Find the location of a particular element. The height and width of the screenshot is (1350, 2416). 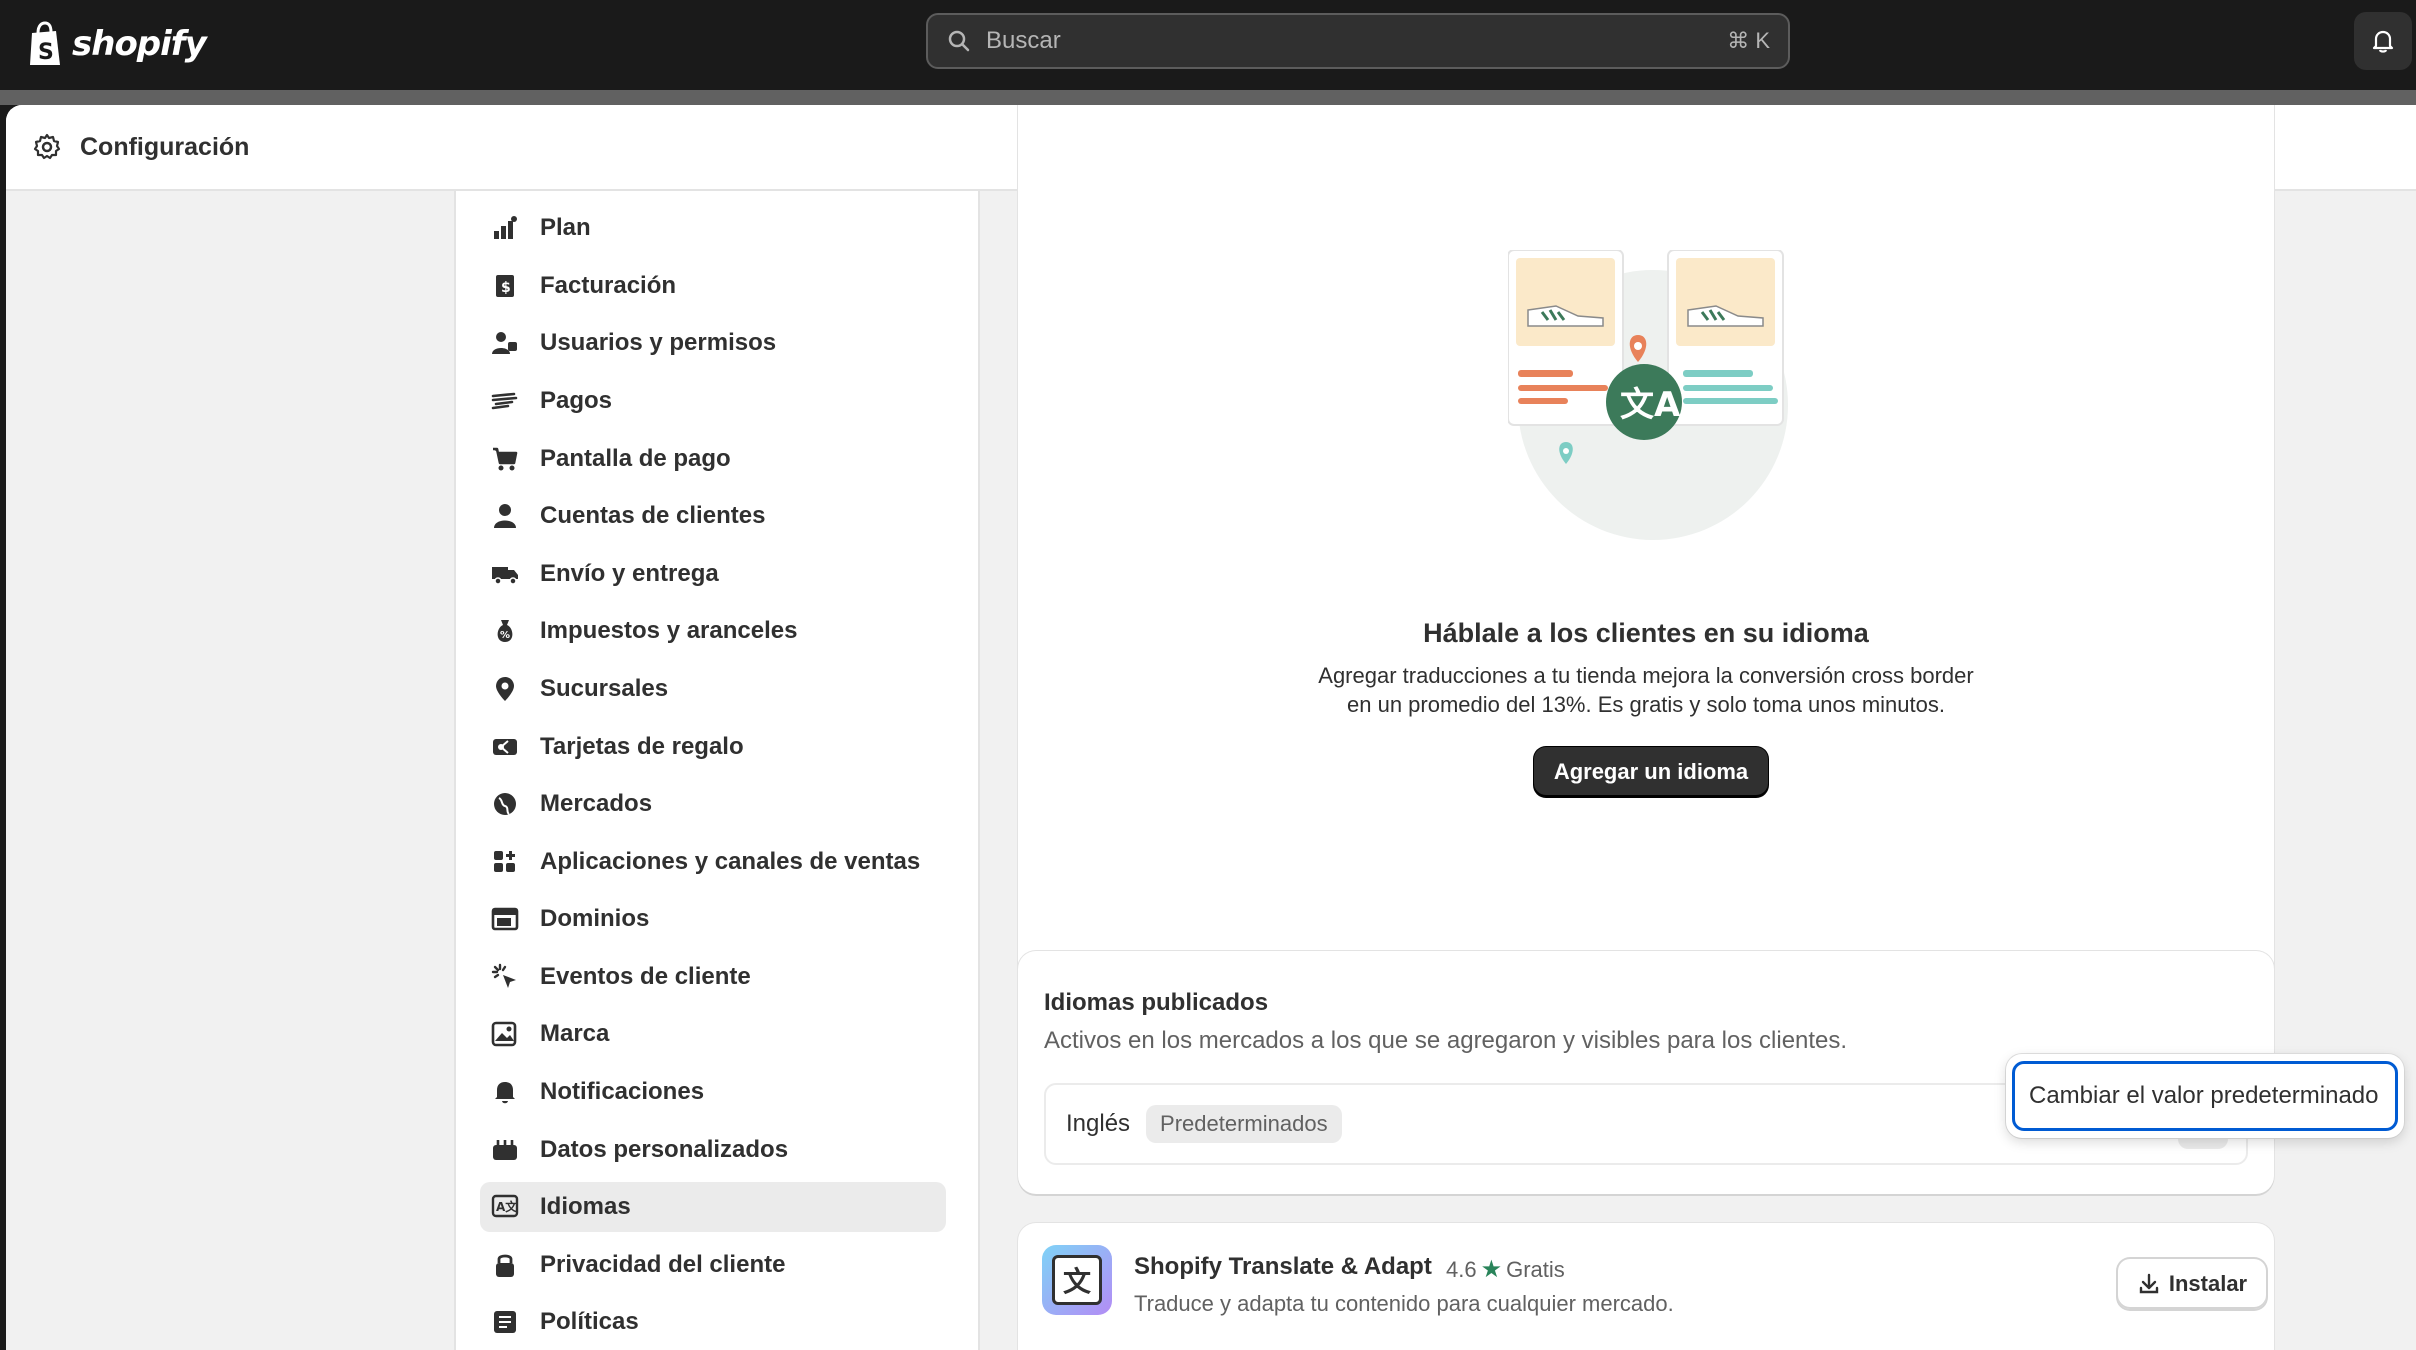

search-bar: ⌘ K is located at coordinates (1358, 41).